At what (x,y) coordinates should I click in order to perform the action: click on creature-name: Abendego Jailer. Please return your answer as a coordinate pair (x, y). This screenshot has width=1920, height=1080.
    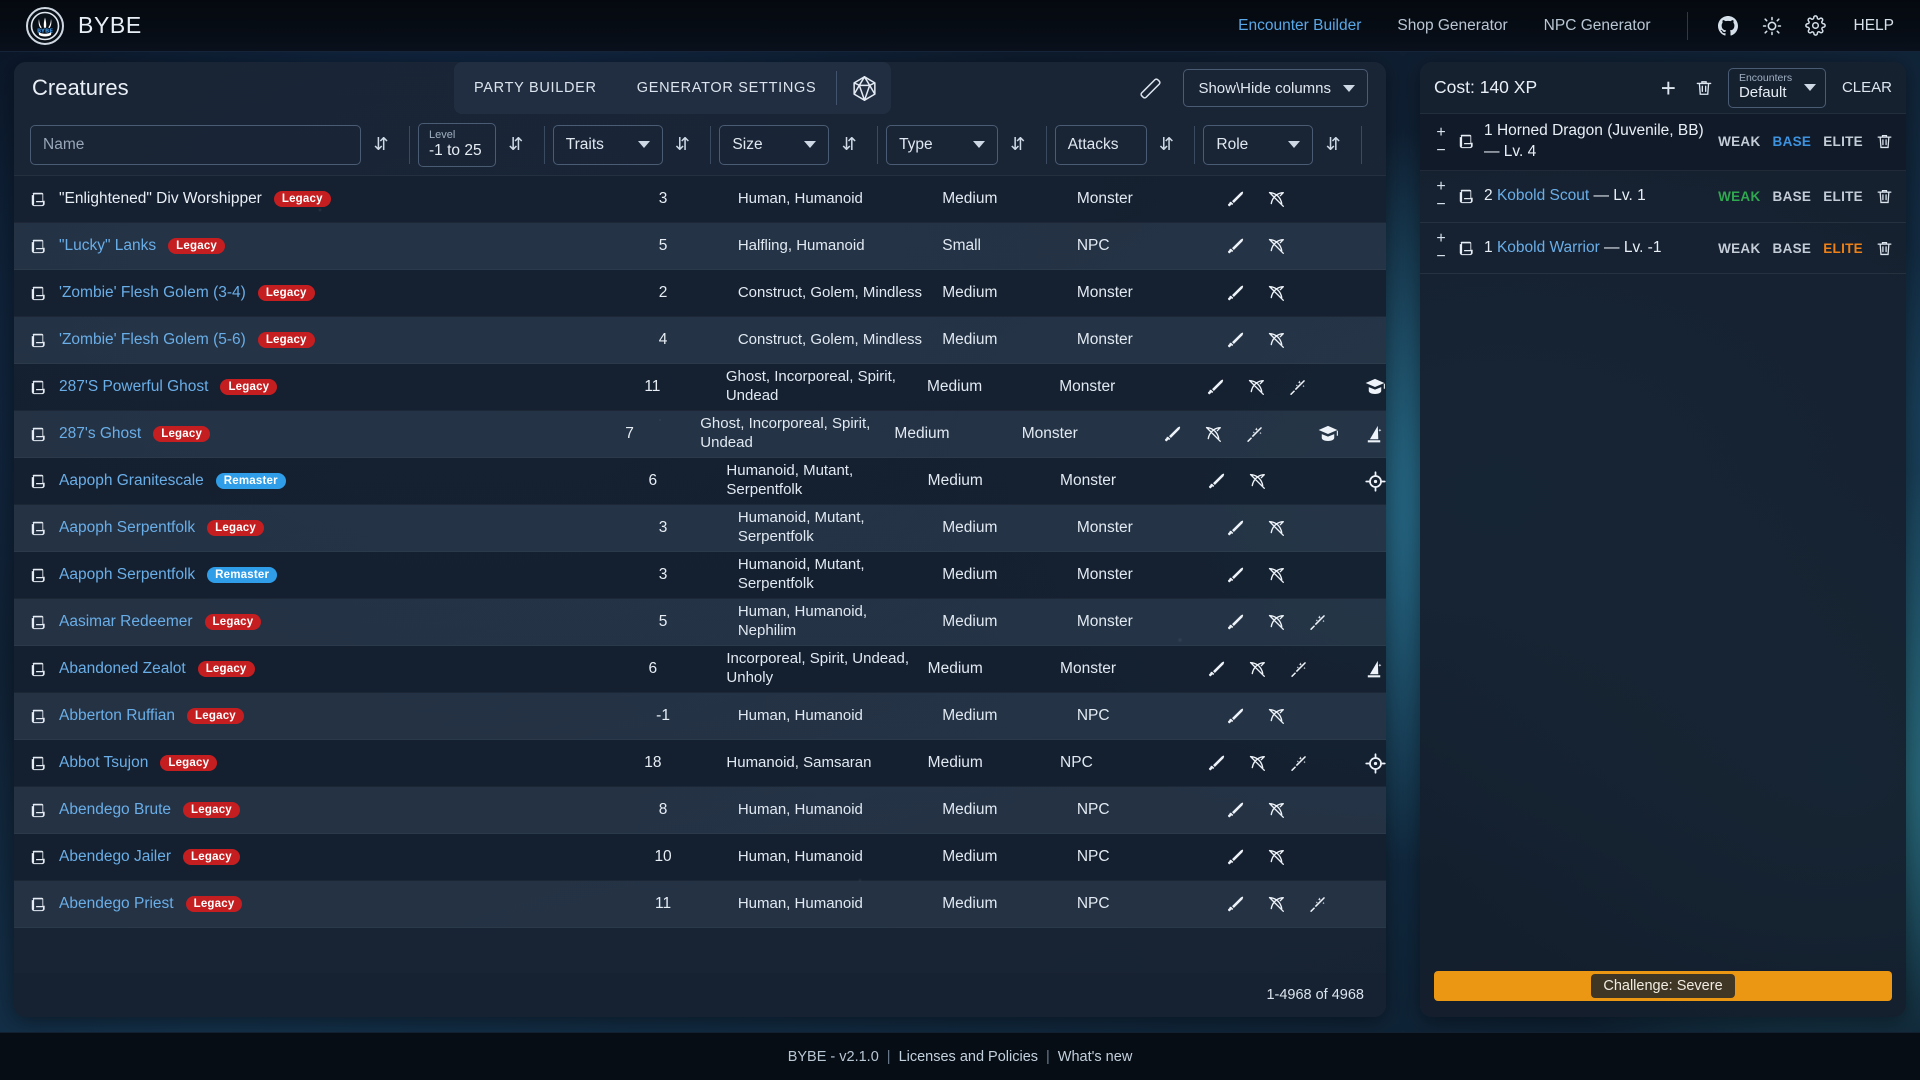
    Looking at the image, I should click on (115, 857).